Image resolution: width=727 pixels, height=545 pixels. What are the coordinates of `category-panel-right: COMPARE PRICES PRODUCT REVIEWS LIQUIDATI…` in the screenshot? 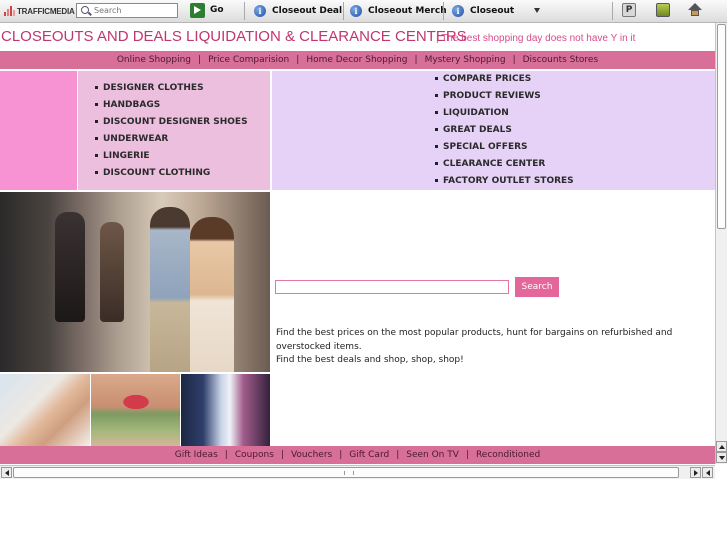 It's located at (493, 130).